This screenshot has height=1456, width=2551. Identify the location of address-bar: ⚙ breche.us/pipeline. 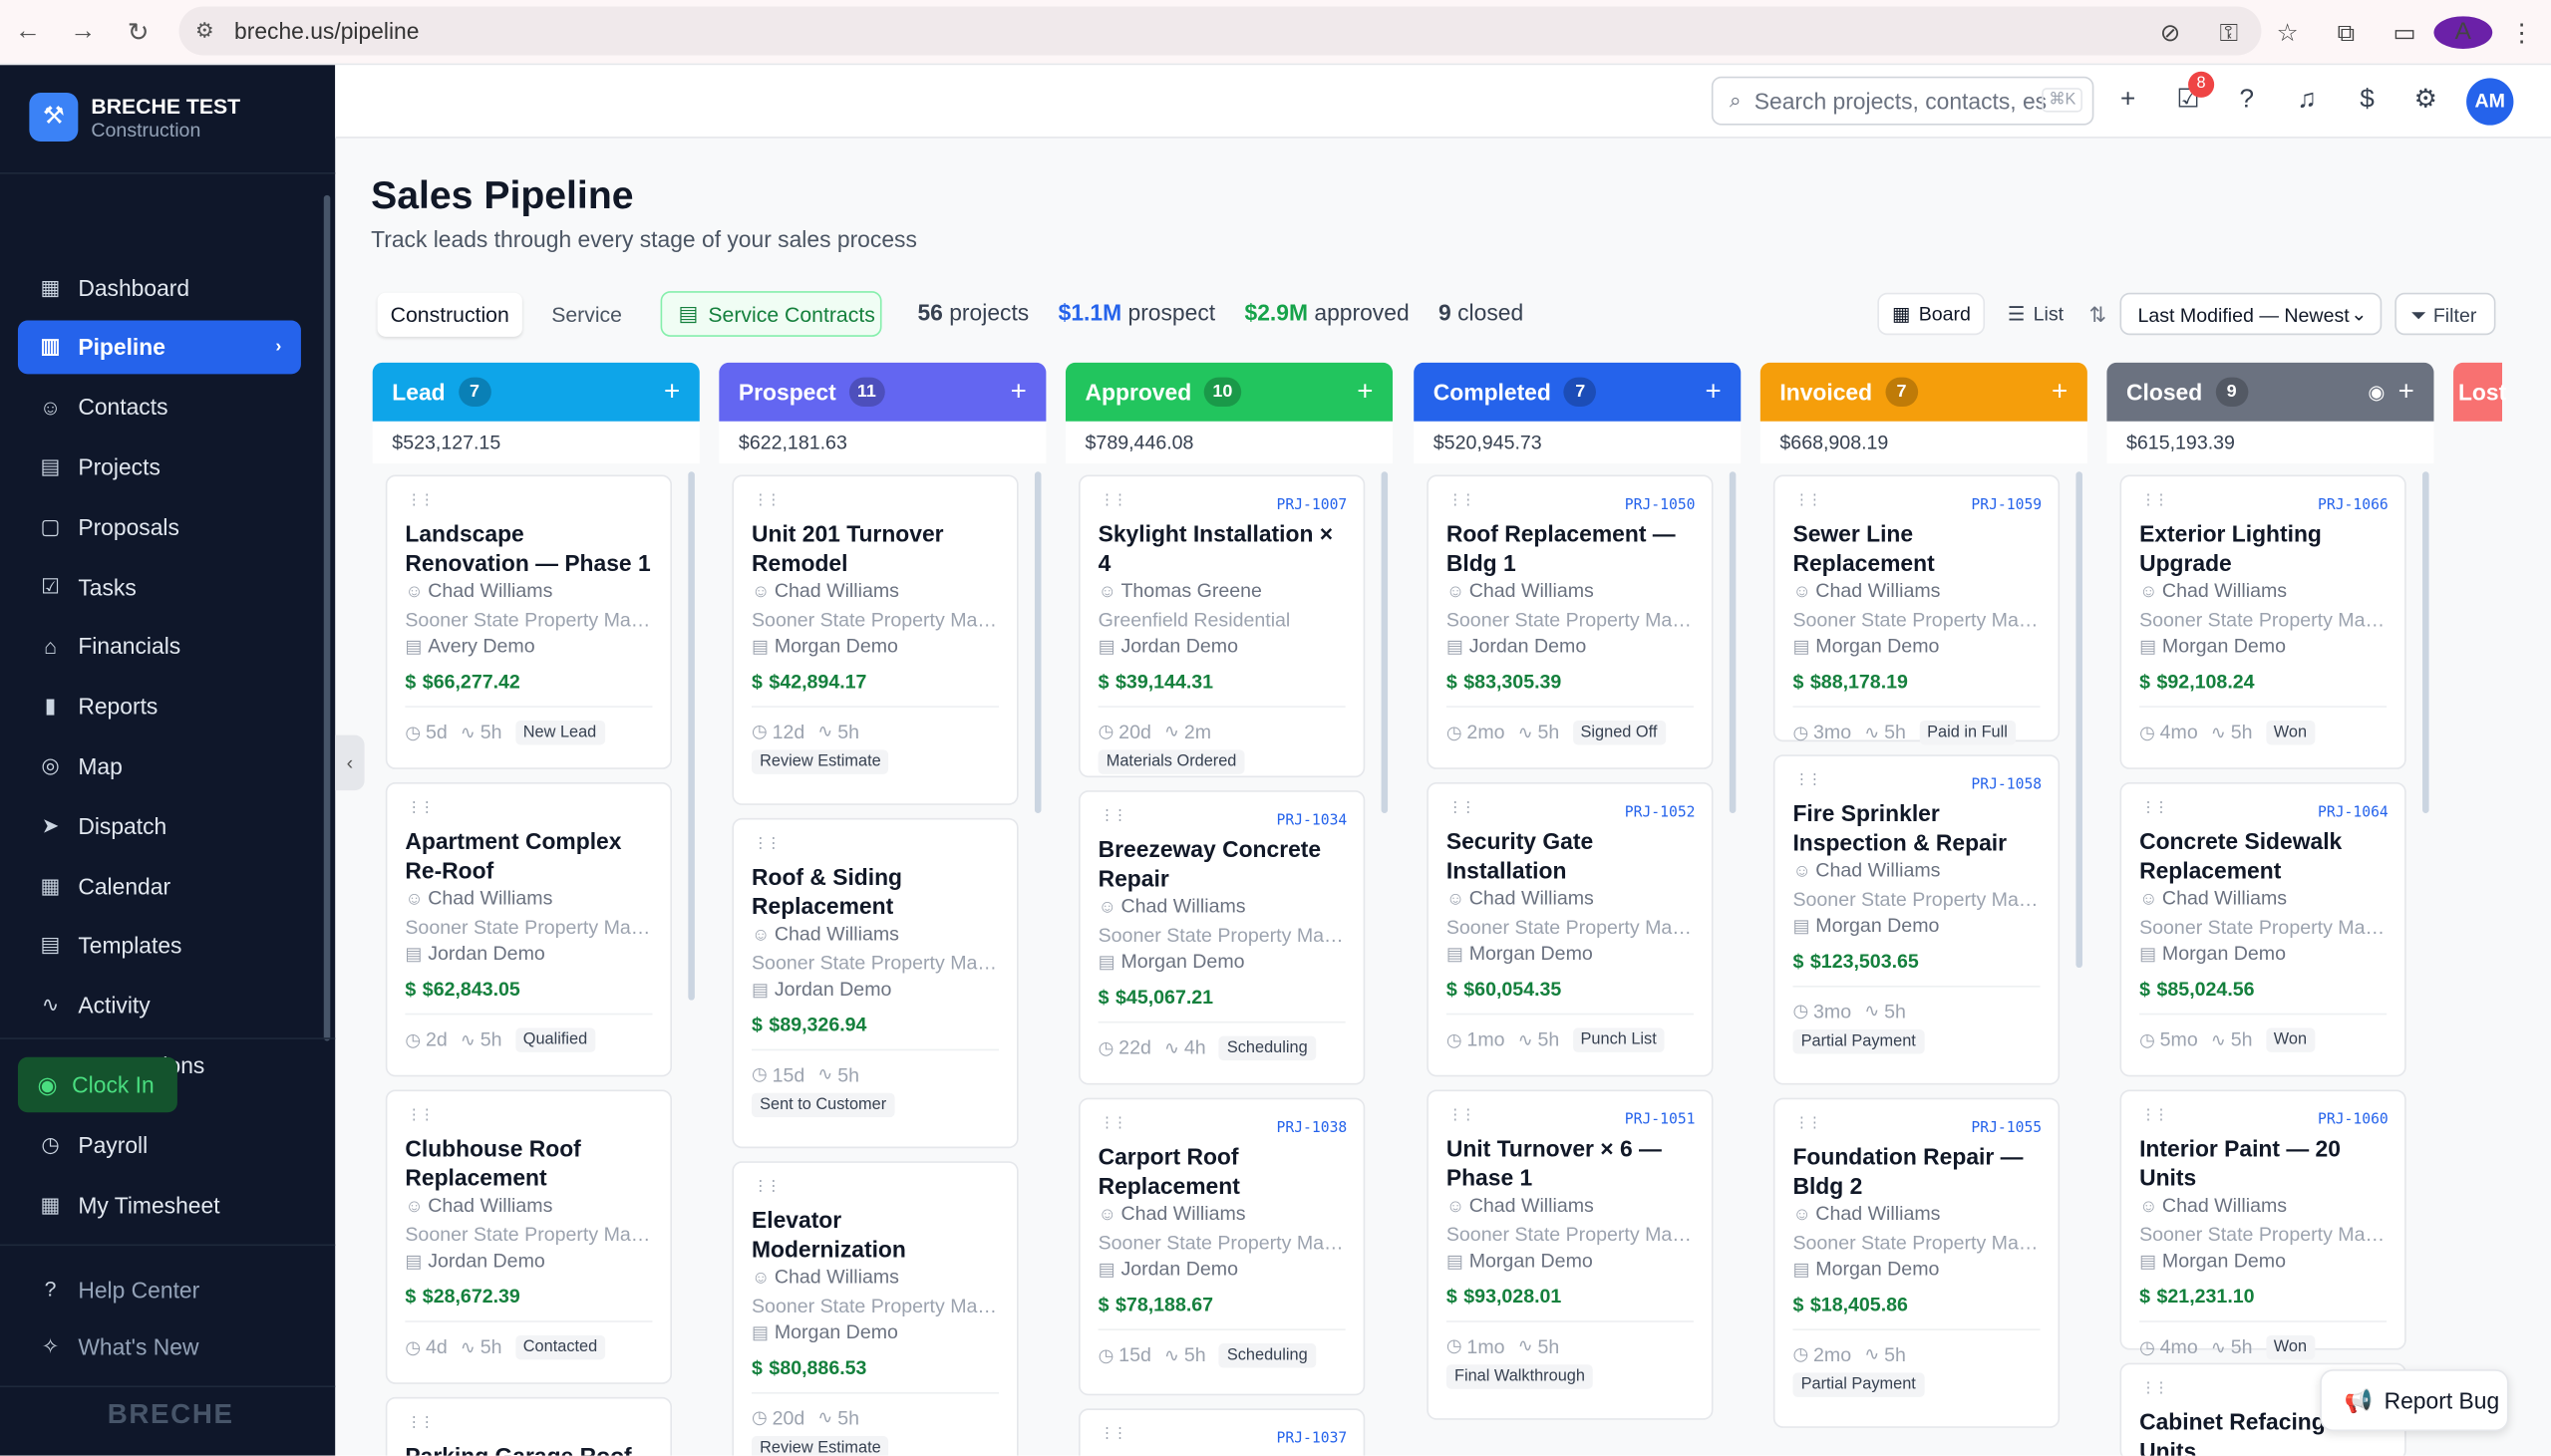
(1220, 31).